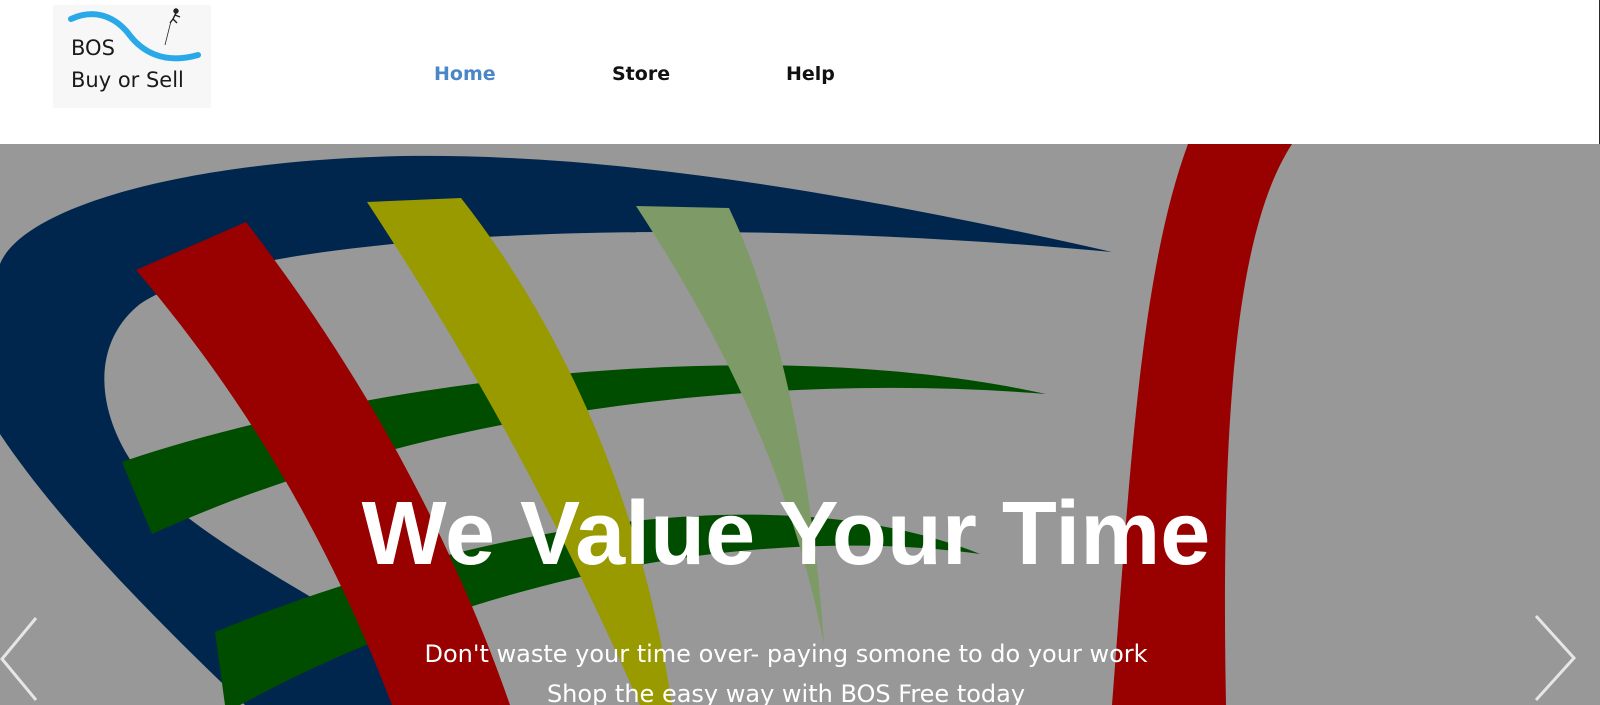 Image resolution: width=1600 pixels, height=705 pixels. I want to click on logo-text-bos: BOS, so click(93, 48).